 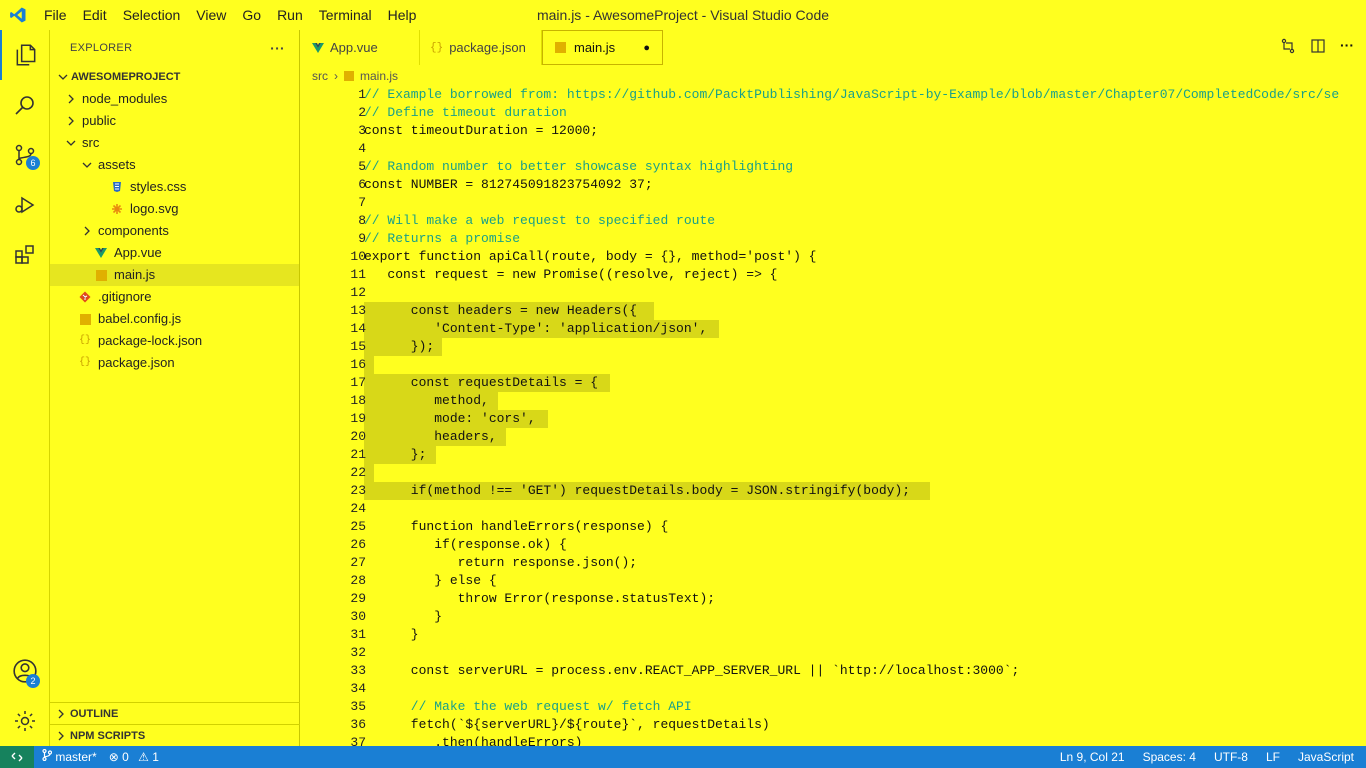 What do you see at coordinates (833, 509) in the screenshot?
I see `code-line: 24` at bounding box center [833, 509].